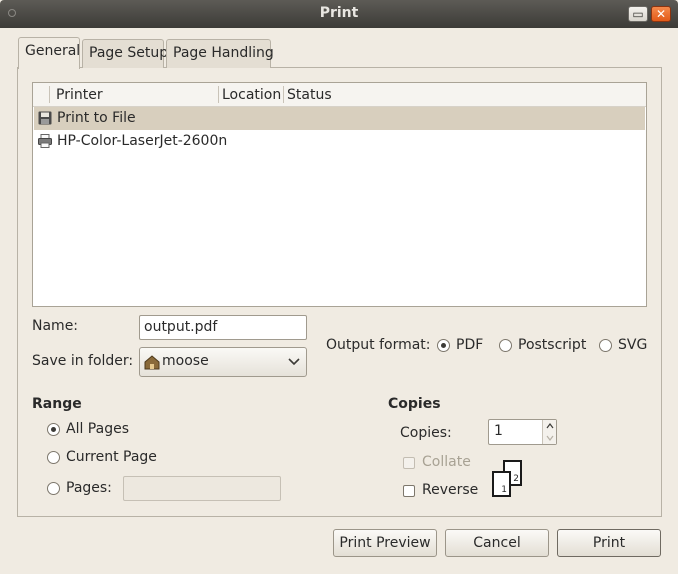 This screenshot has height=574, width=678. I want to click on spin-up-icon, so click(550, 426).